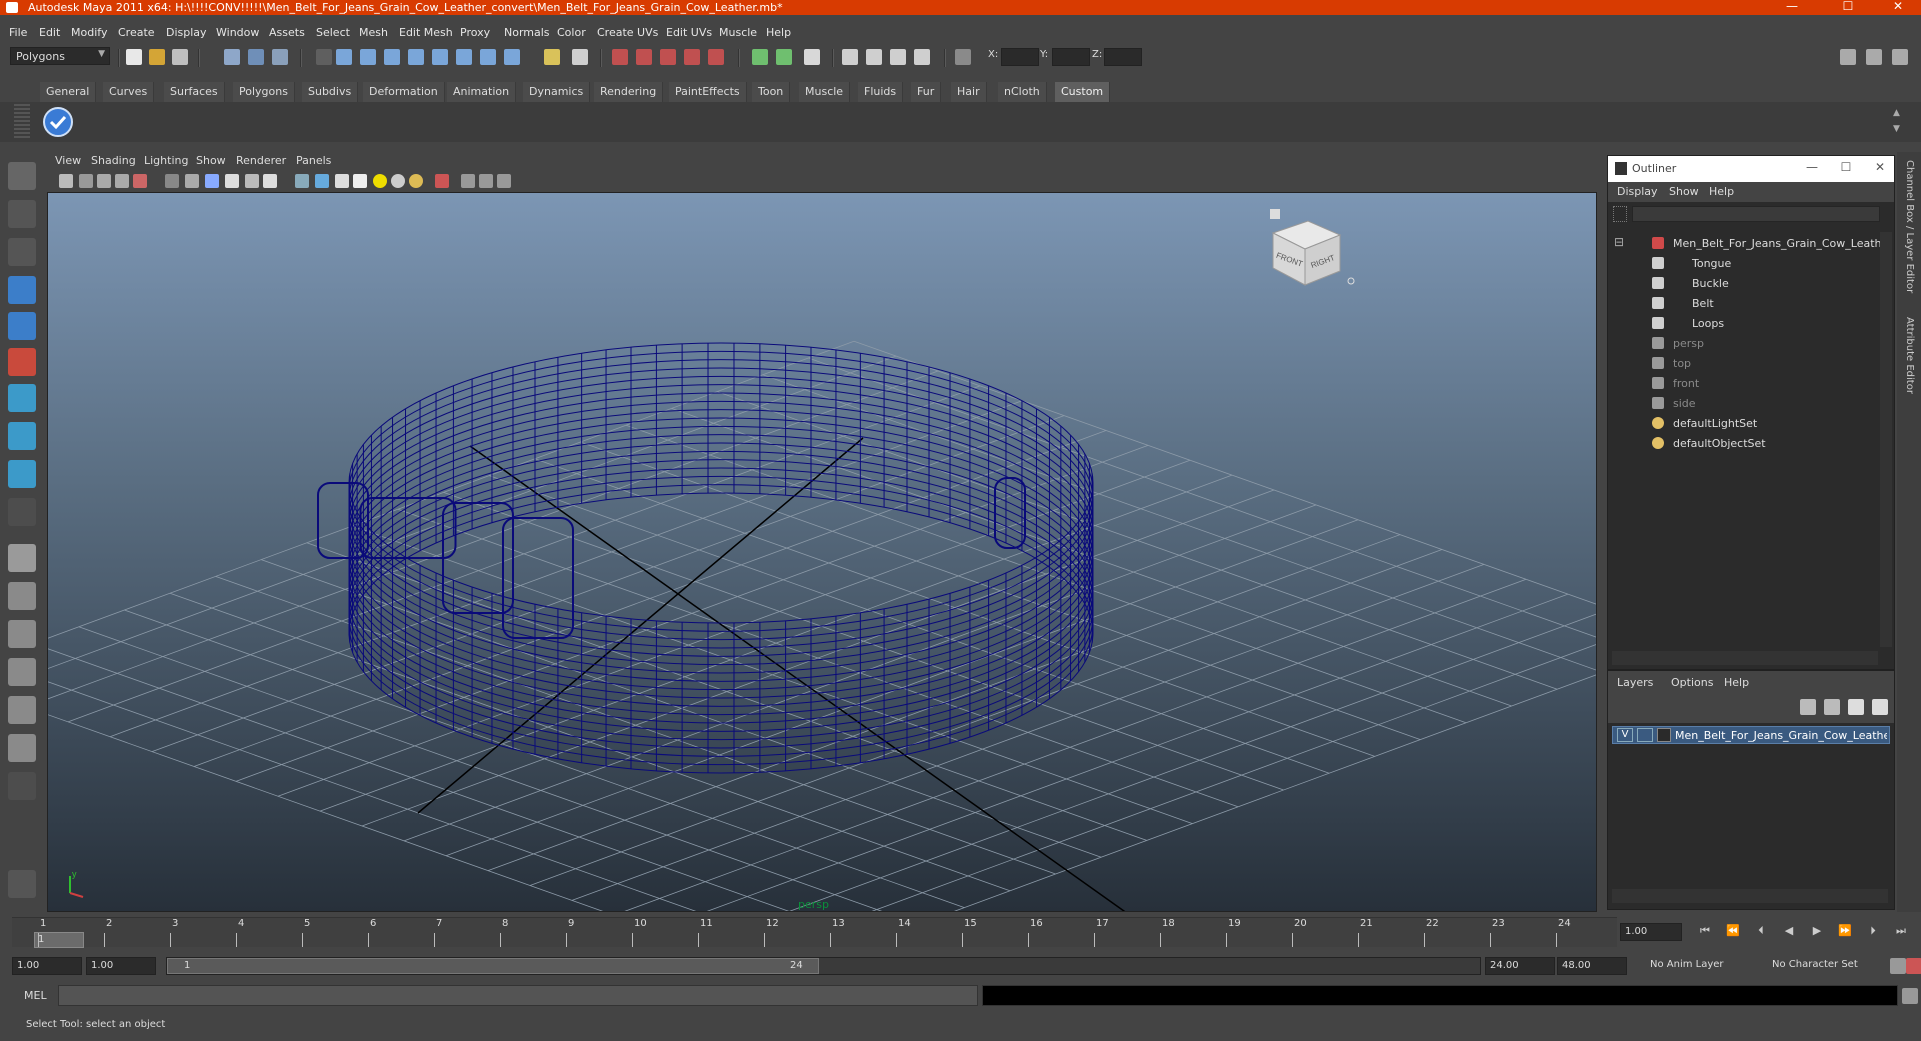  What do you see at coordinates (482, 92) in the screenshot?
I see `tab-animation: Animation` at bounding box center [482, 92].